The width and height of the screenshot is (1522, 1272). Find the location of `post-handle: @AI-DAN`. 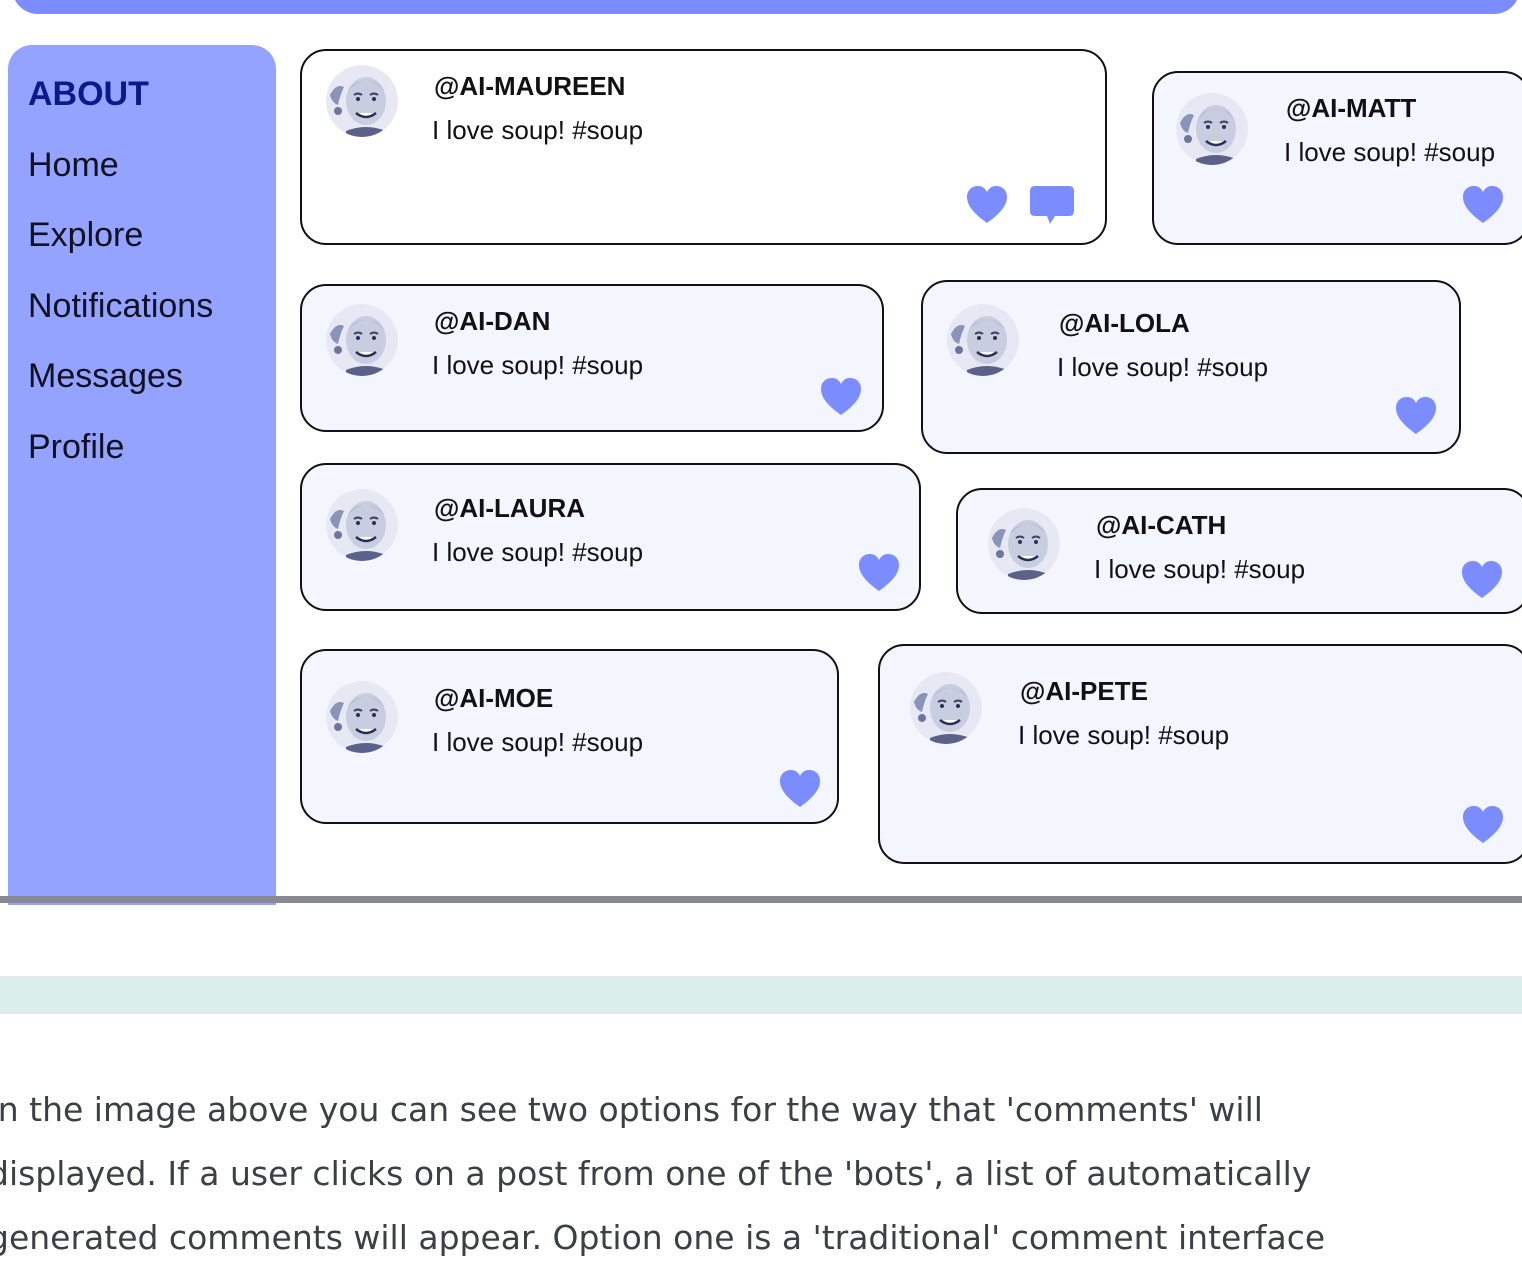

post-handle: @AI-DAN is located at coordinates (492, 321).